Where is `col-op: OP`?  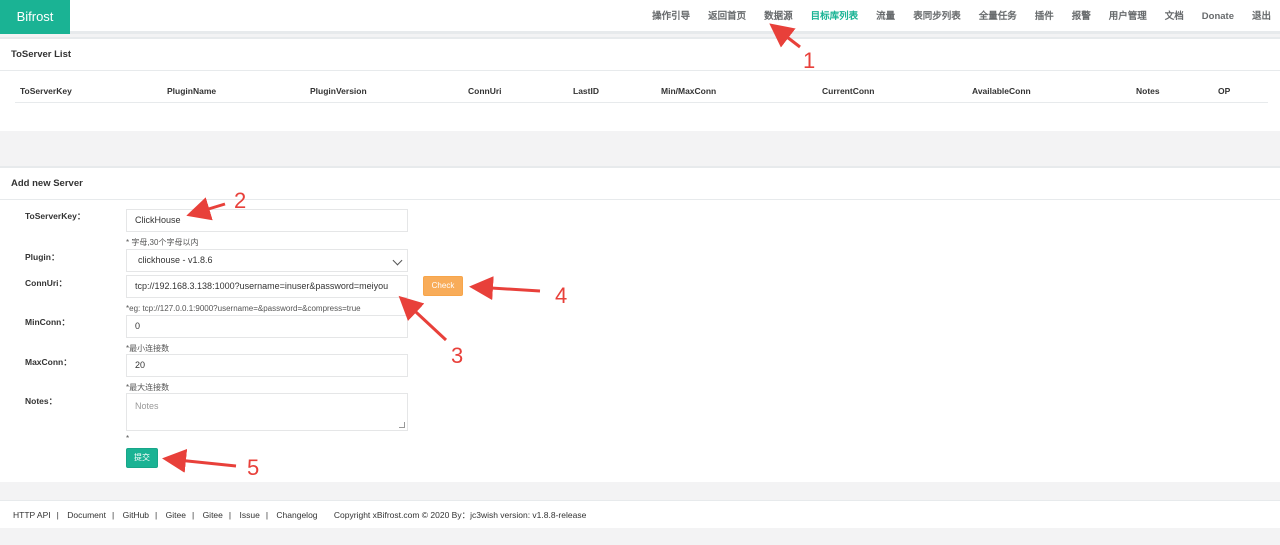 col-op: OP is located at coordinates (1224, 91).